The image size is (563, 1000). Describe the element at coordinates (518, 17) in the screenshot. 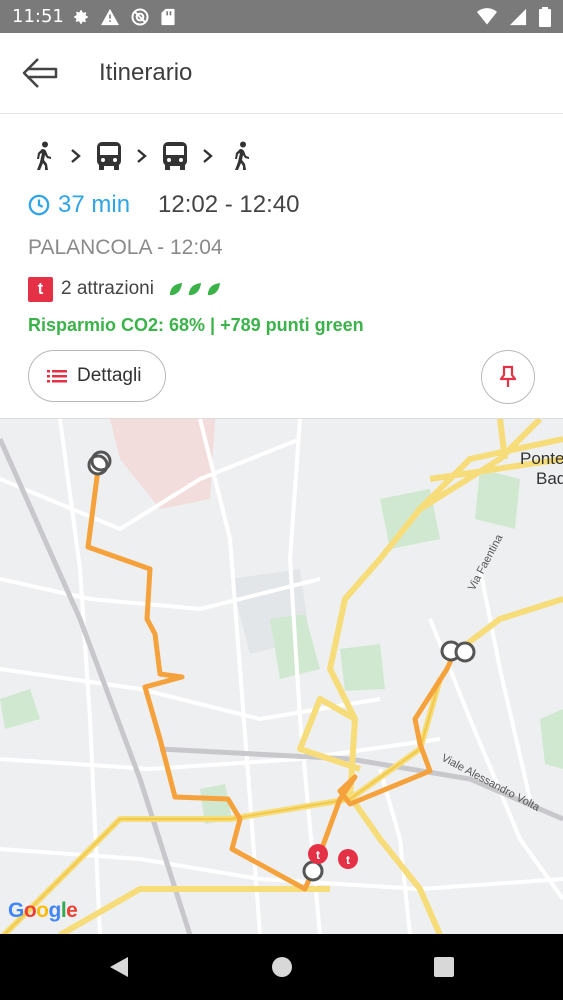

I see `signal-icon` at that location.